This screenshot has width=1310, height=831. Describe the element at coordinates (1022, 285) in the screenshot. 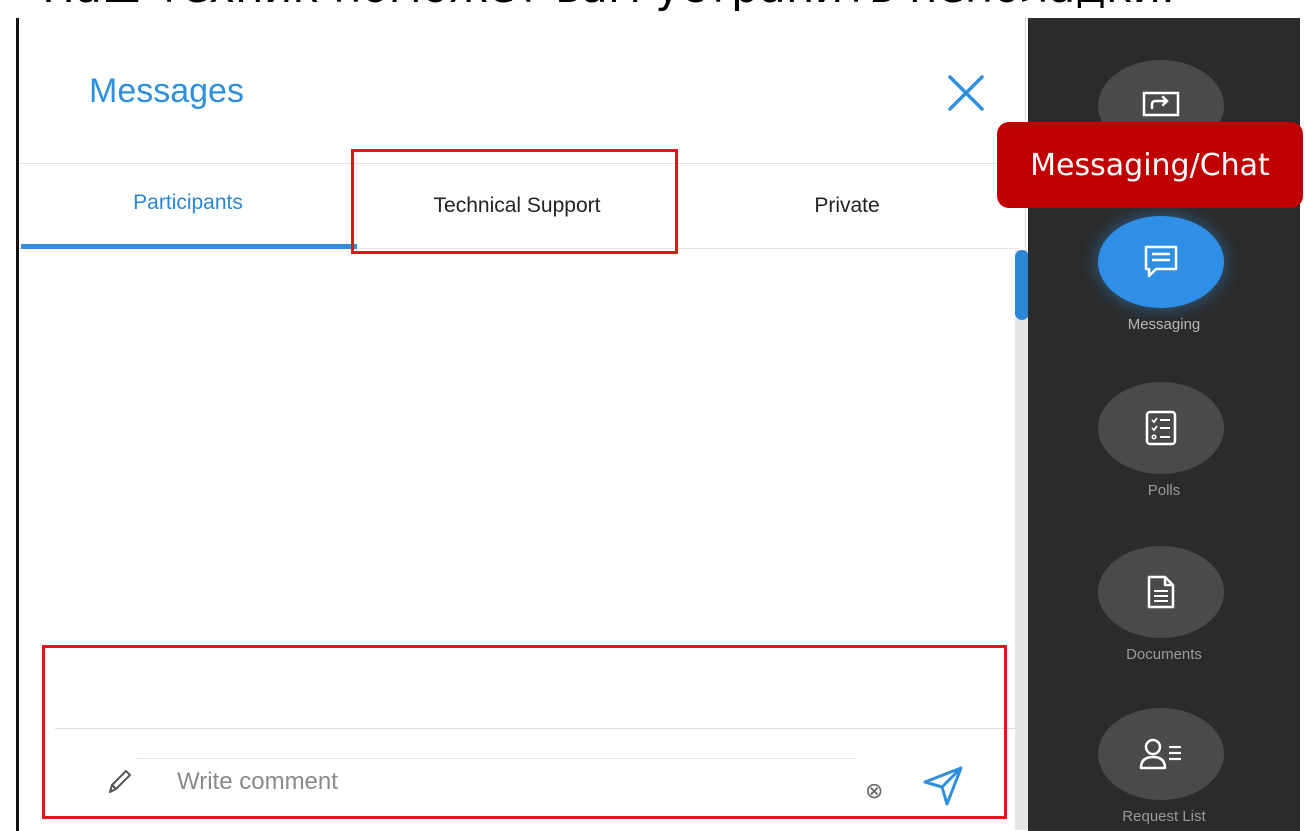

I see `scrollbar-thumb` at that location.